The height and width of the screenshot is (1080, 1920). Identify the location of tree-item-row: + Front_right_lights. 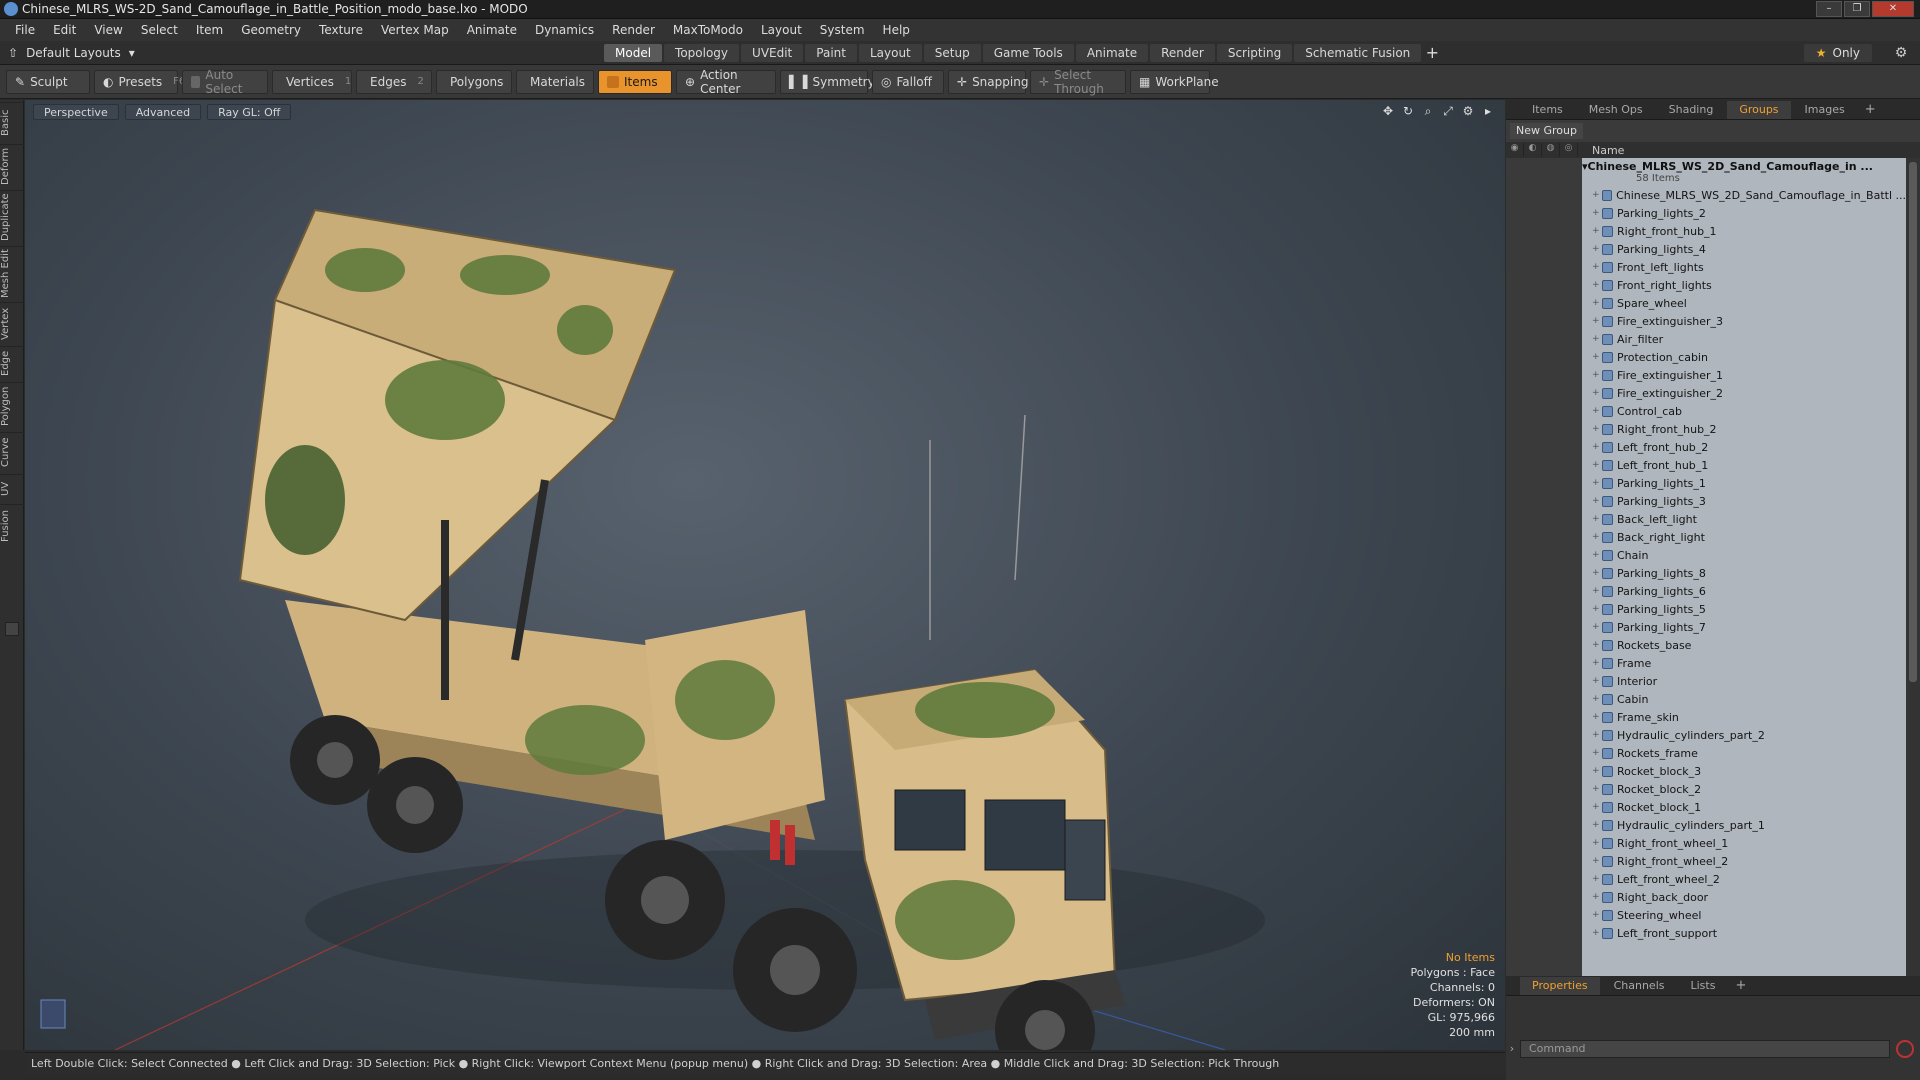
(1744, 285).